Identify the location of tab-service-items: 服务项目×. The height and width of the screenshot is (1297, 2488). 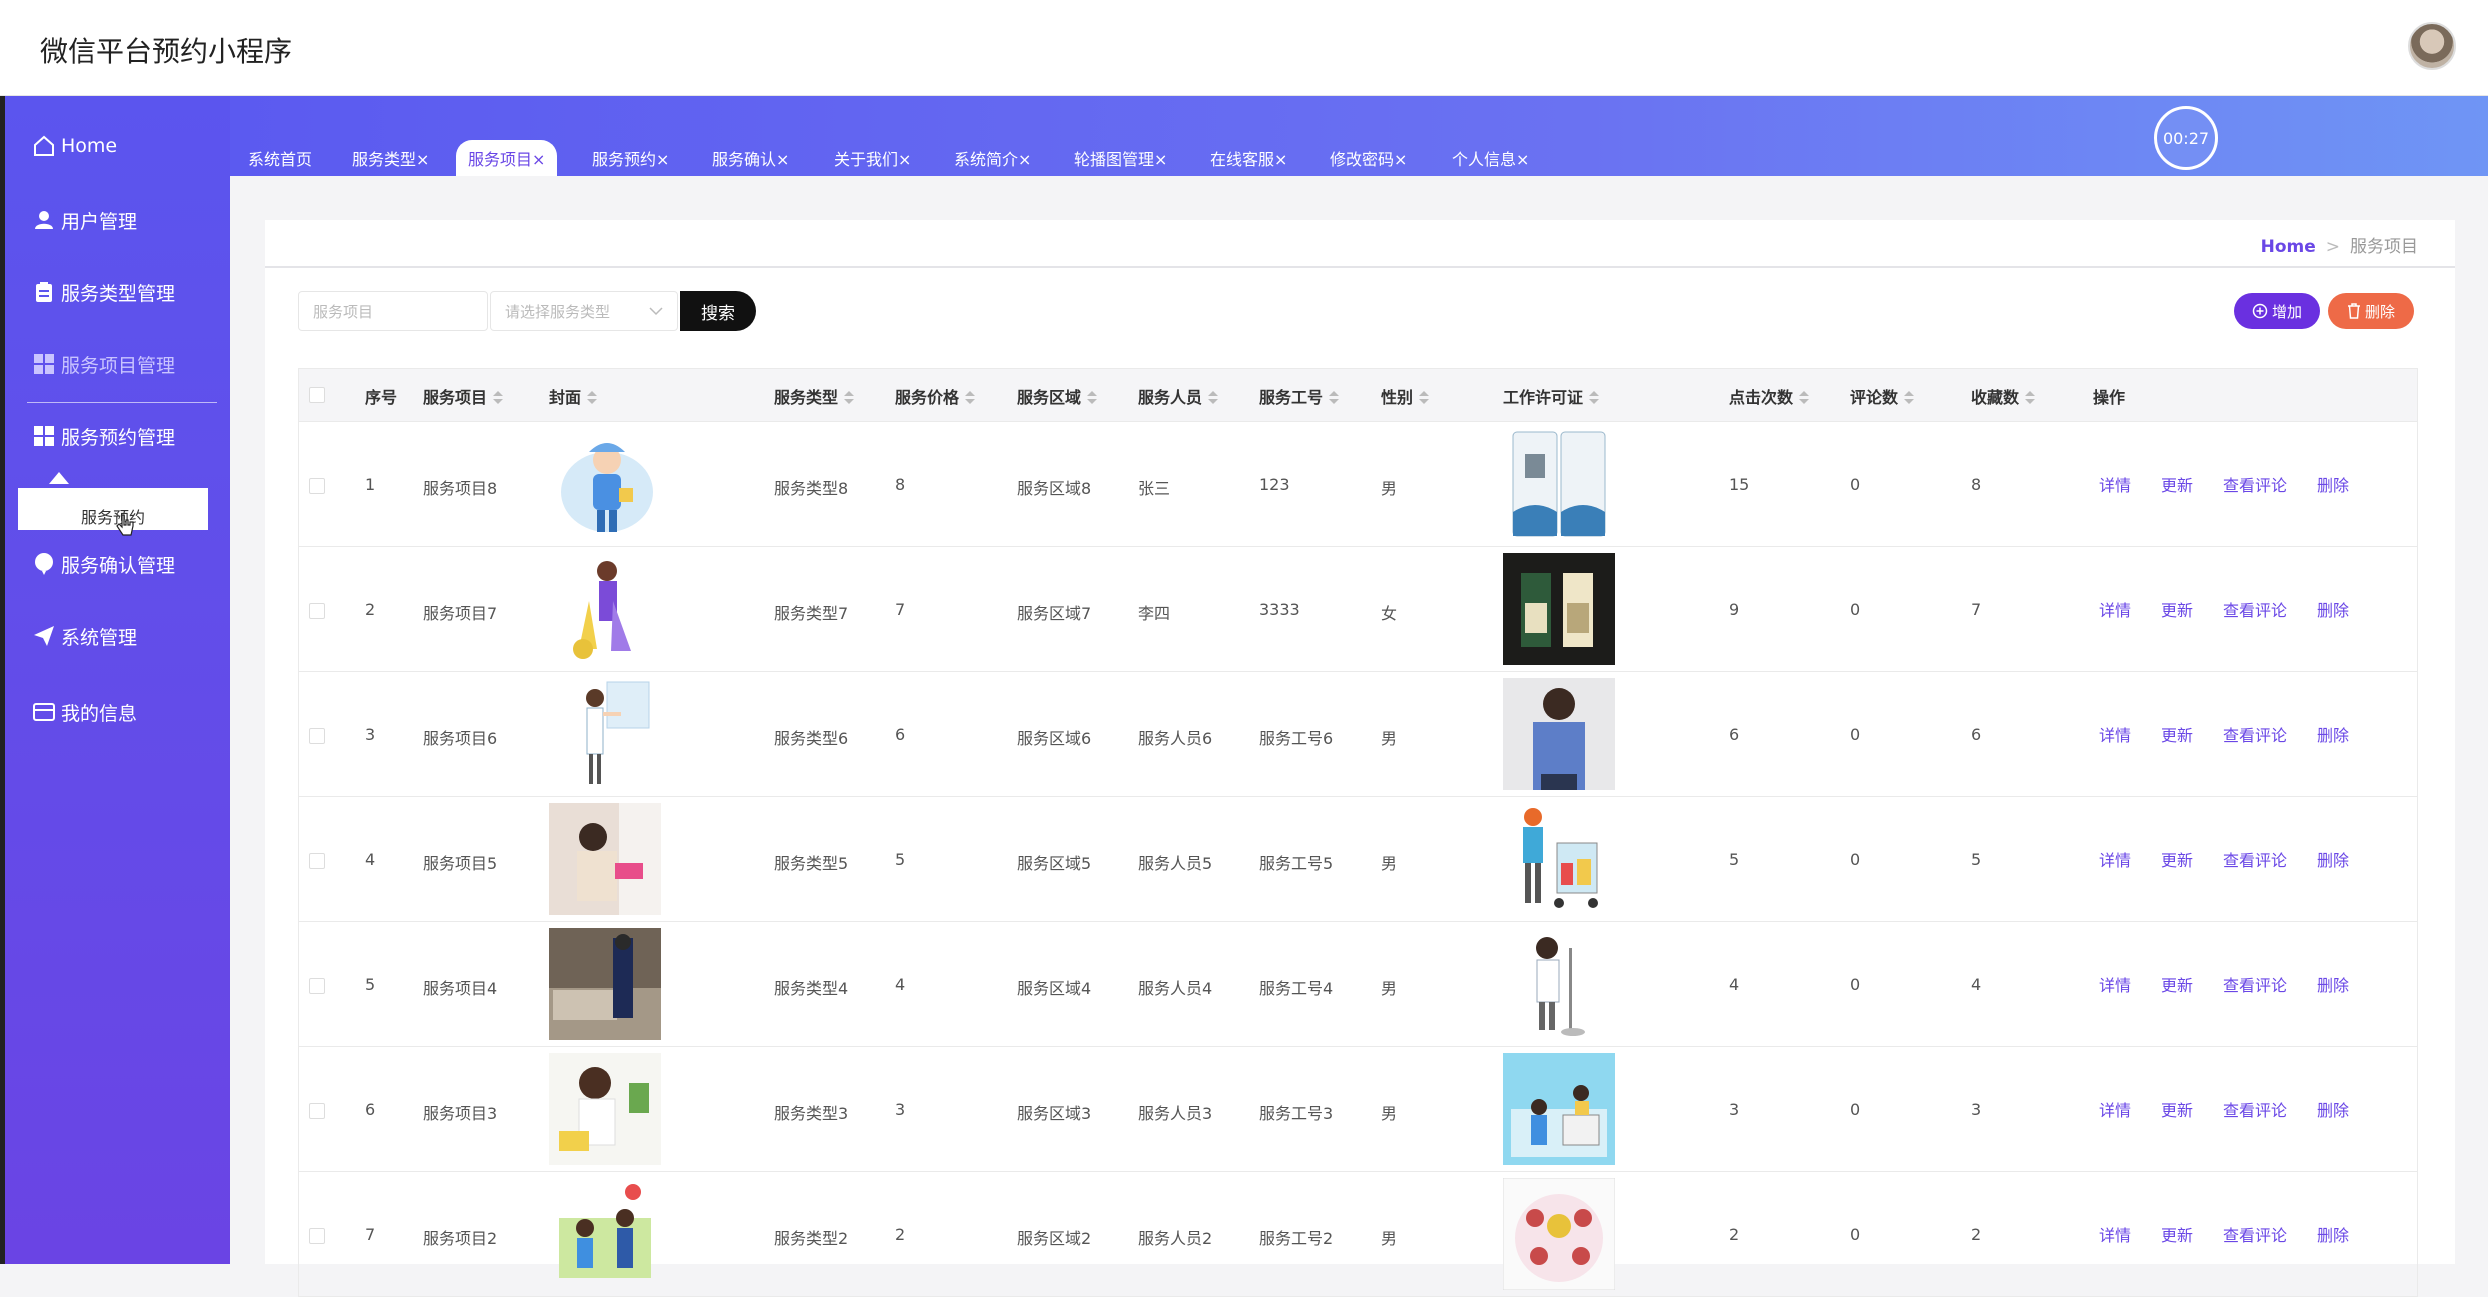
(507, 158).